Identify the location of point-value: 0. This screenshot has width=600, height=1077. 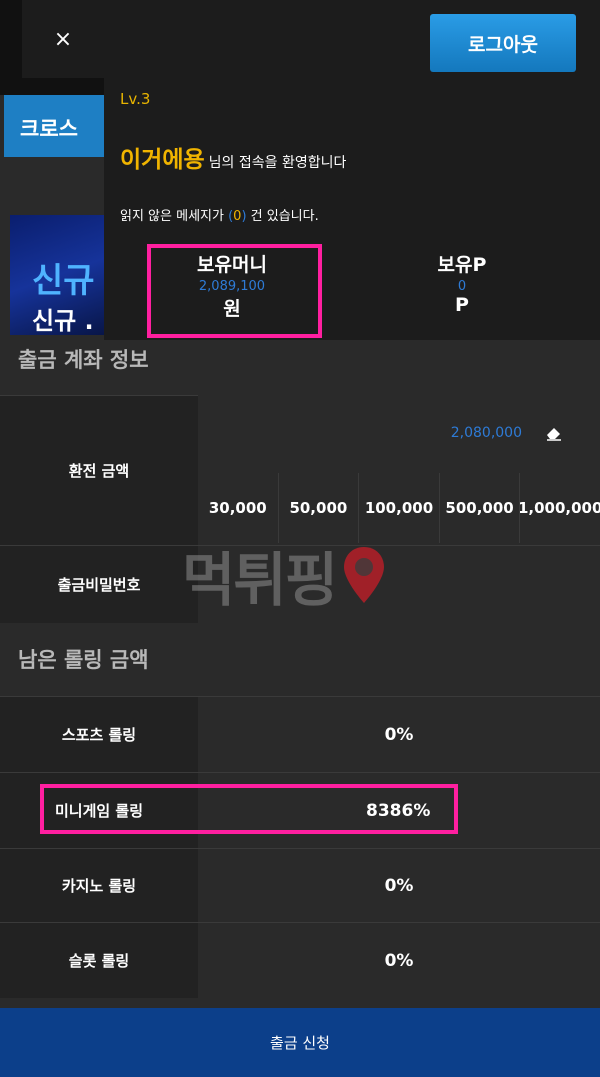
(462, 286).